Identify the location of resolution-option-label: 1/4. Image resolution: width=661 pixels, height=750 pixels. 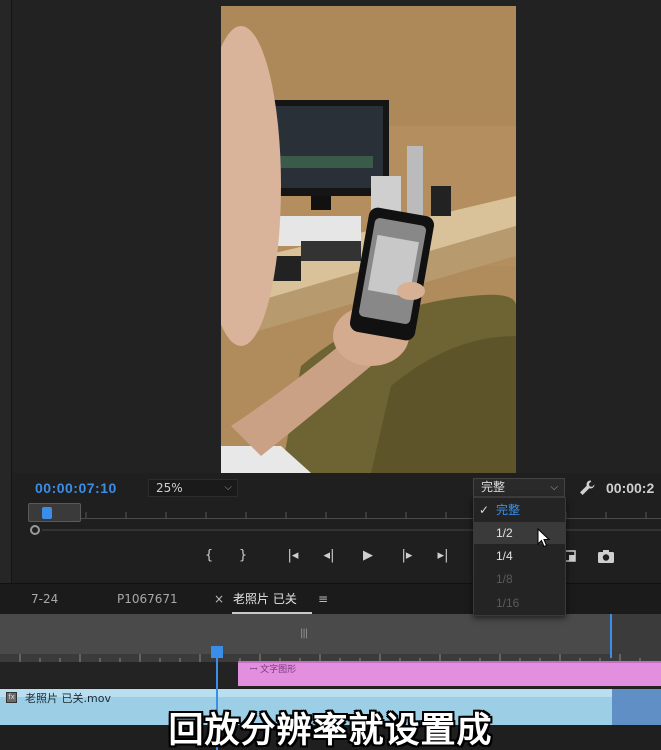
(504, 556).